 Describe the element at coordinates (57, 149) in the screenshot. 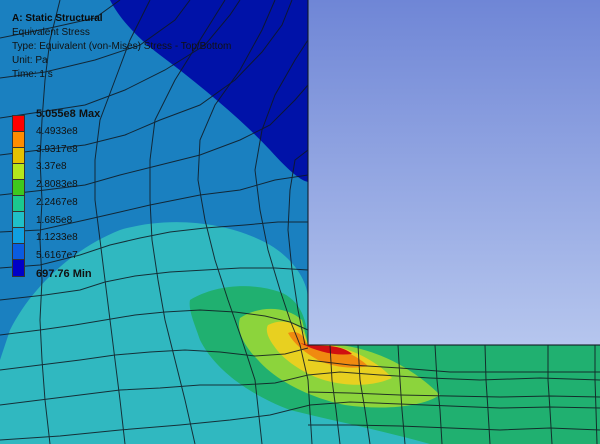

I see `legend-level-label: 3.9317e8` at that location.